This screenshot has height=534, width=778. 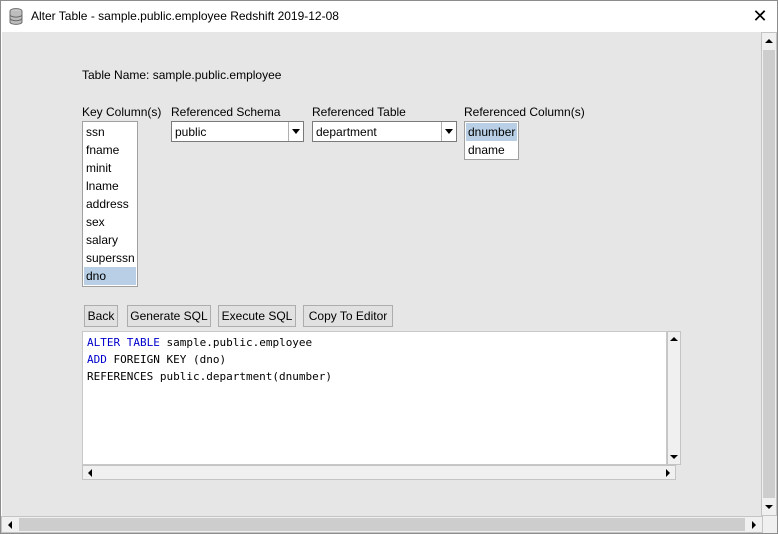 I want to click on referenced-schema-dropdown: public, so click(x=237, y=131).